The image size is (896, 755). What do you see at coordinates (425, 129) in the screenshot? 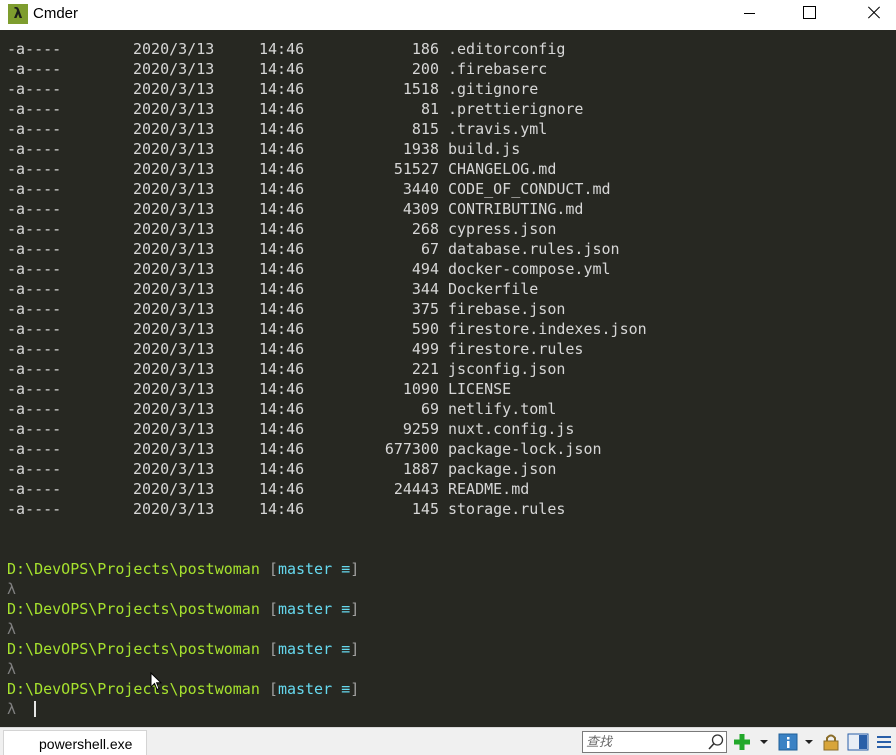
I see `file-size: 815` at bounding box center [425, 129].